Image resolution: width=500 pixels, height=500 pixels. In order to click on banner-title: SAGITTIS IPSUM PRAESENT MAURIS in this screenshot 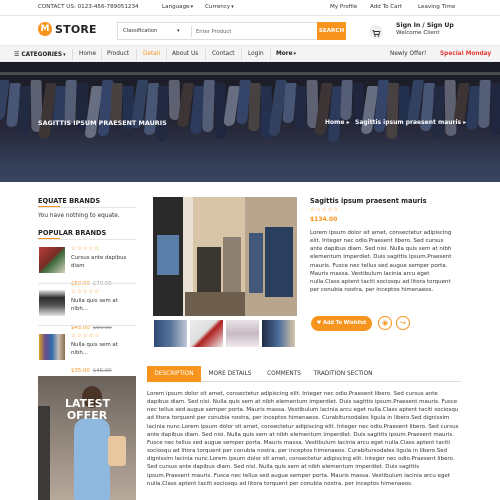, I will do `click(102, 123)`.